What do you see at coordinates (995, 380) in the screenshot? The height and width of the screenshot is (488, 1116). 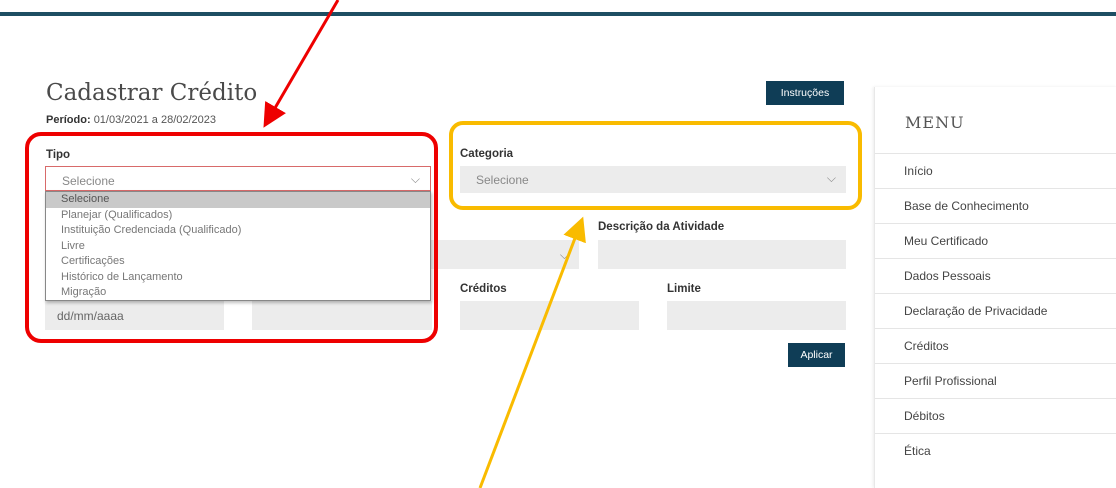 I see `menu-item-perfil-profissional: Perfil Profissional` at bounding box center [995, 380].